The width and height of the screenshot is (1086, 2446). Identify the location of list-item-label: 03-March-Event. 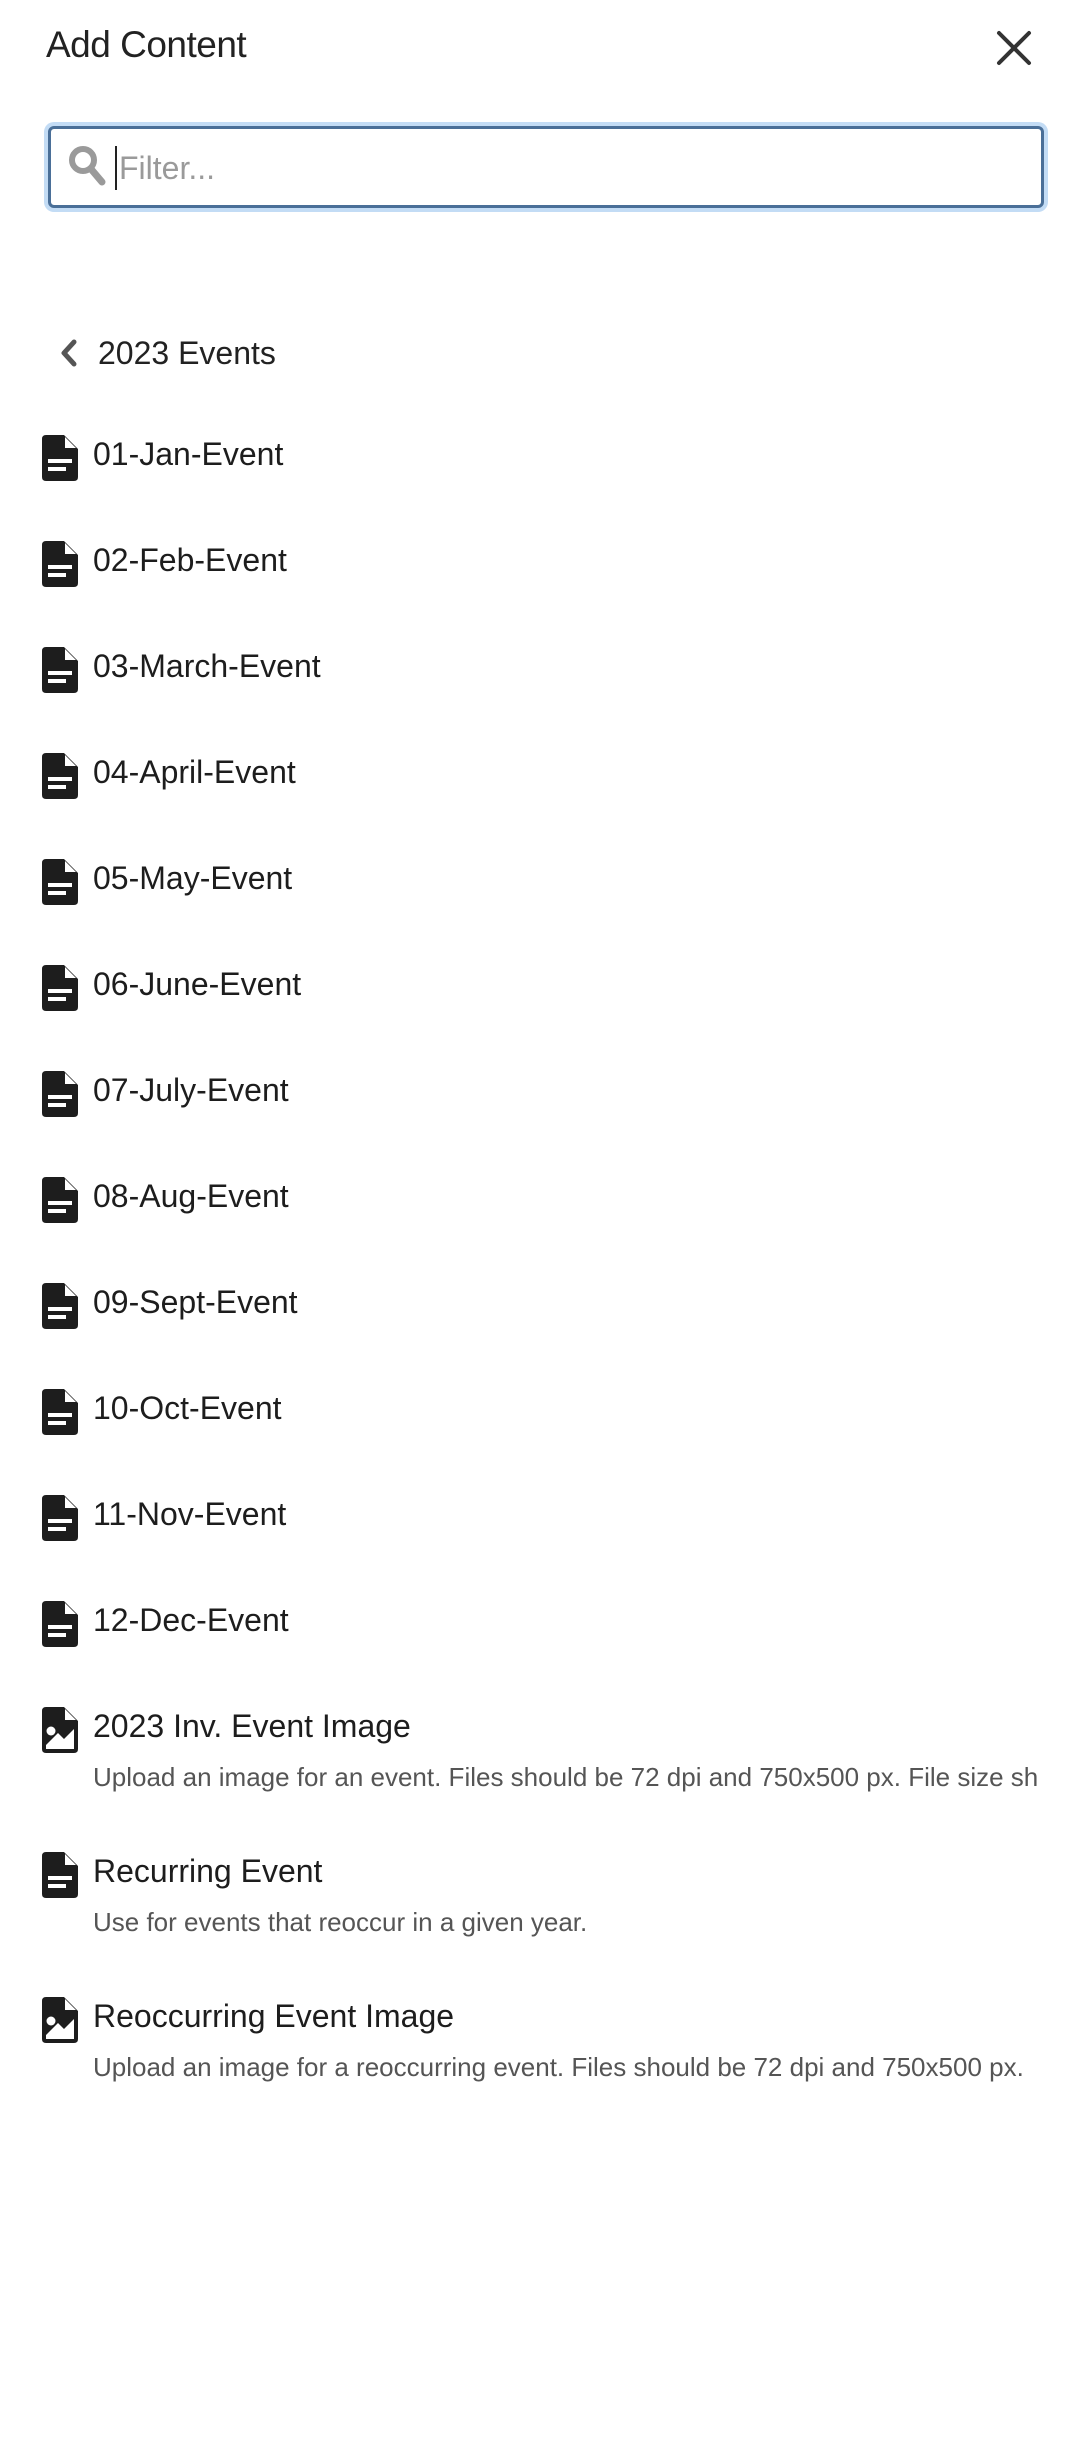
(207, 666).